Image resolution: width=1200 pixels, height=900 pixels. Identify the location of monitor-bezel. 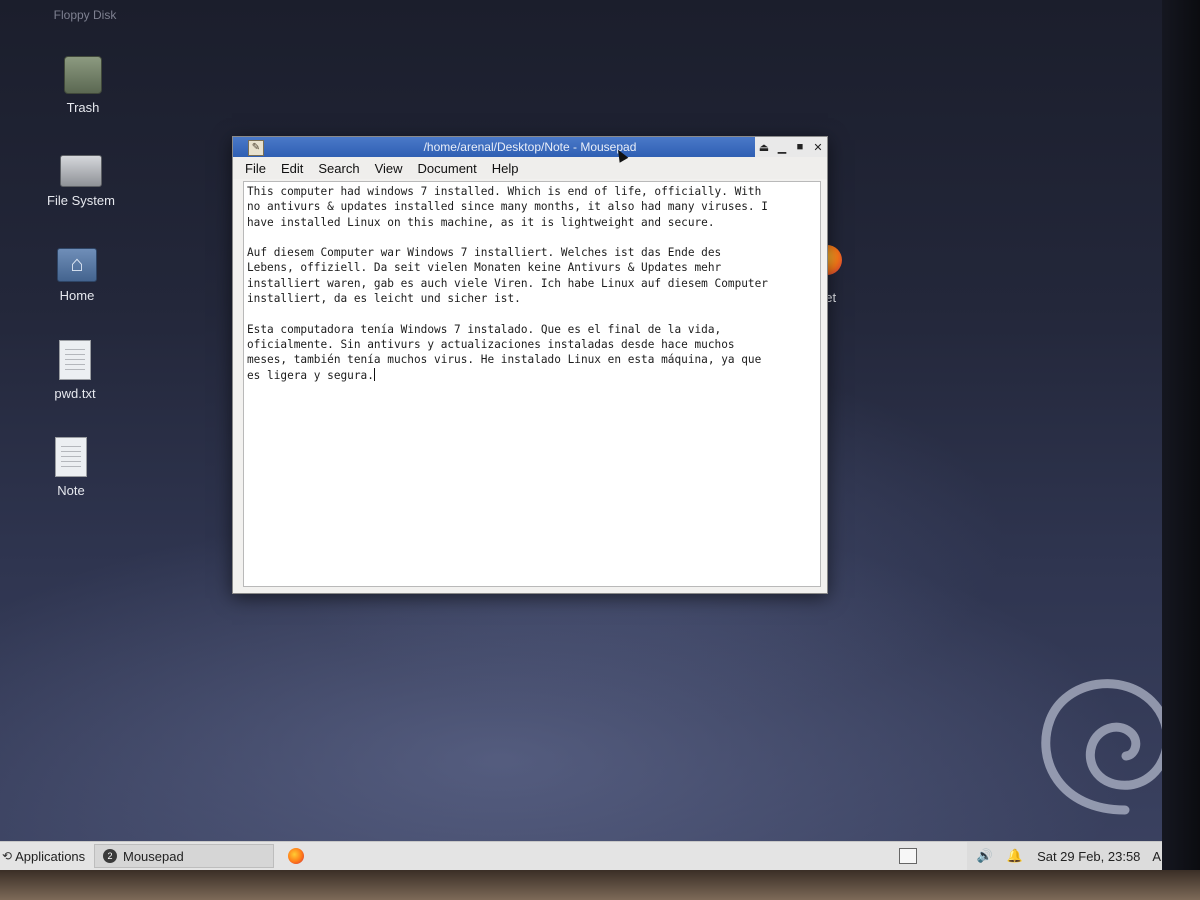
(1181, 435).